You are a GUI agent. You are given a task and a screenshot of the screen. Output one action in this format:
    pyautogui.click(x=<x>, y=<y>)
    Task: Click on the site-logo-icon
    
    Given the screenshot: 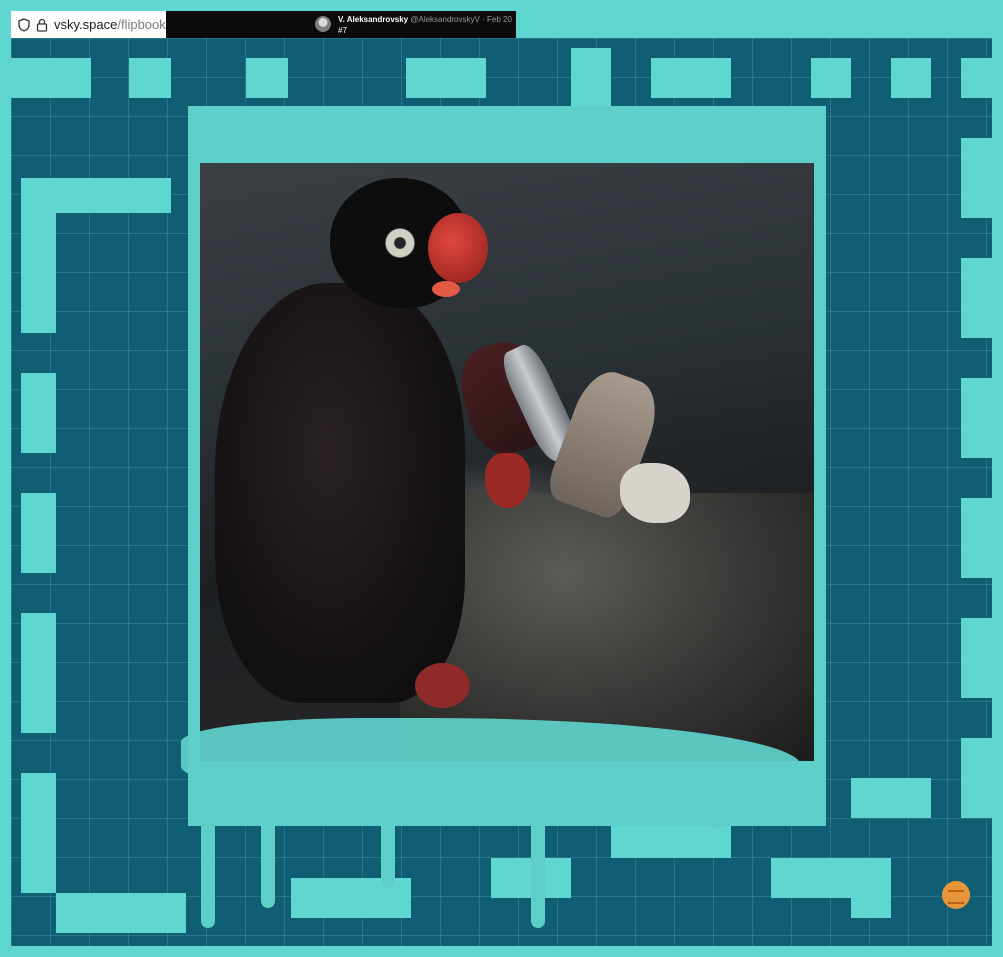 What is the action you would take?
    pyautogui.click(x=956, y=895)
    